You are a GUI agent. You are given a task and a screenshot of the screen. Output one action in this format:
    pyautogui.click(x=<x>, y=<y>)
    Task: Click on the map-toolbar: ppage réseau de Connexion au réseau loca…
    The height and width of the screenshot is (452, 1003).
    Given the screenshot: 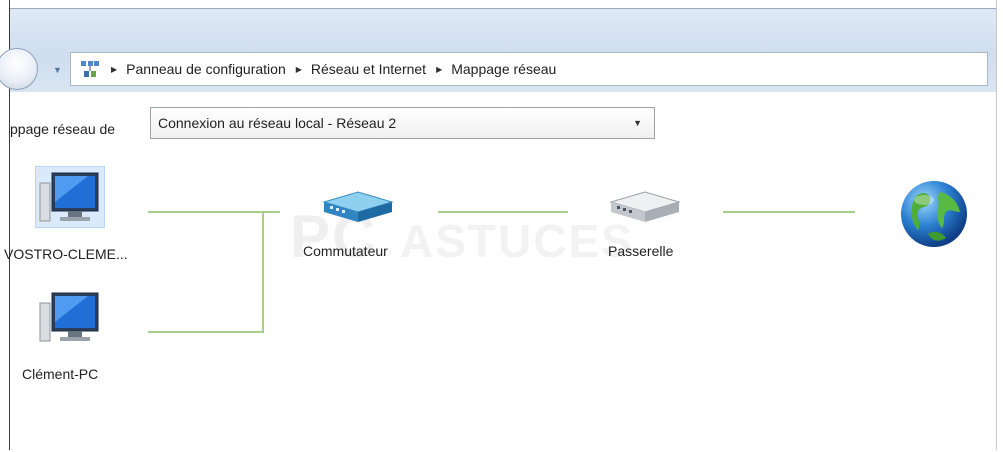 What is the action you would take?
    pyautogui.click(x=503, y=124)
    